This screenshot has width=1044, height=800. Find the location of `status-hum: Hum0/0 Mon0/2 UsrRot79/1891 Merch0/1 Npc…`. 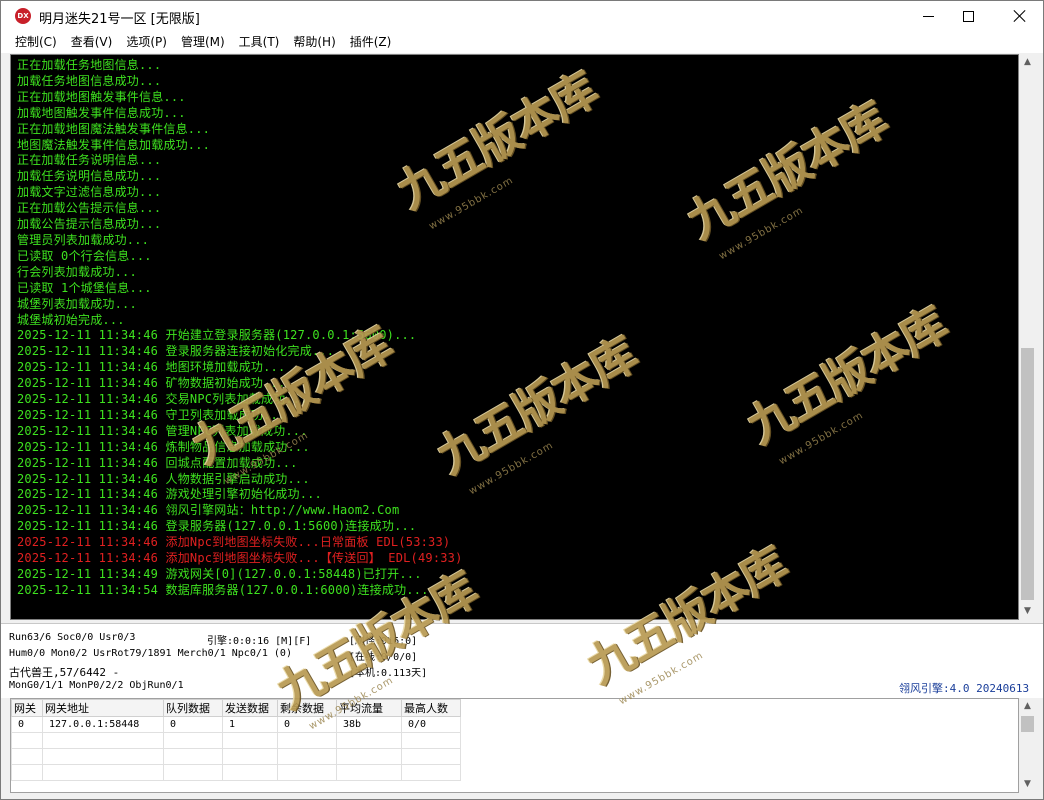

status-hum: Hum0/0 Mon0/2 UsrRot79/1891 Merch0/1 Npc… is located at coordinates (150, 653).